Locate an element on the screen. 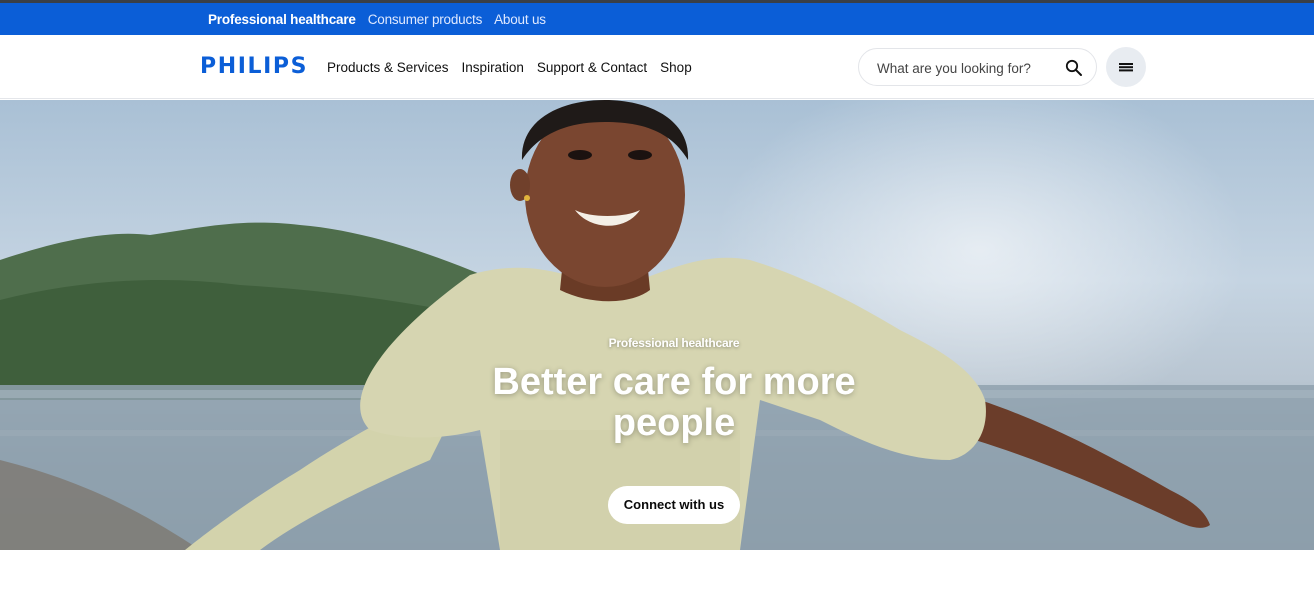 Image resolution: width=1314 pixels, height=593 pixels. search-button is located at coordinates (1074, 68).